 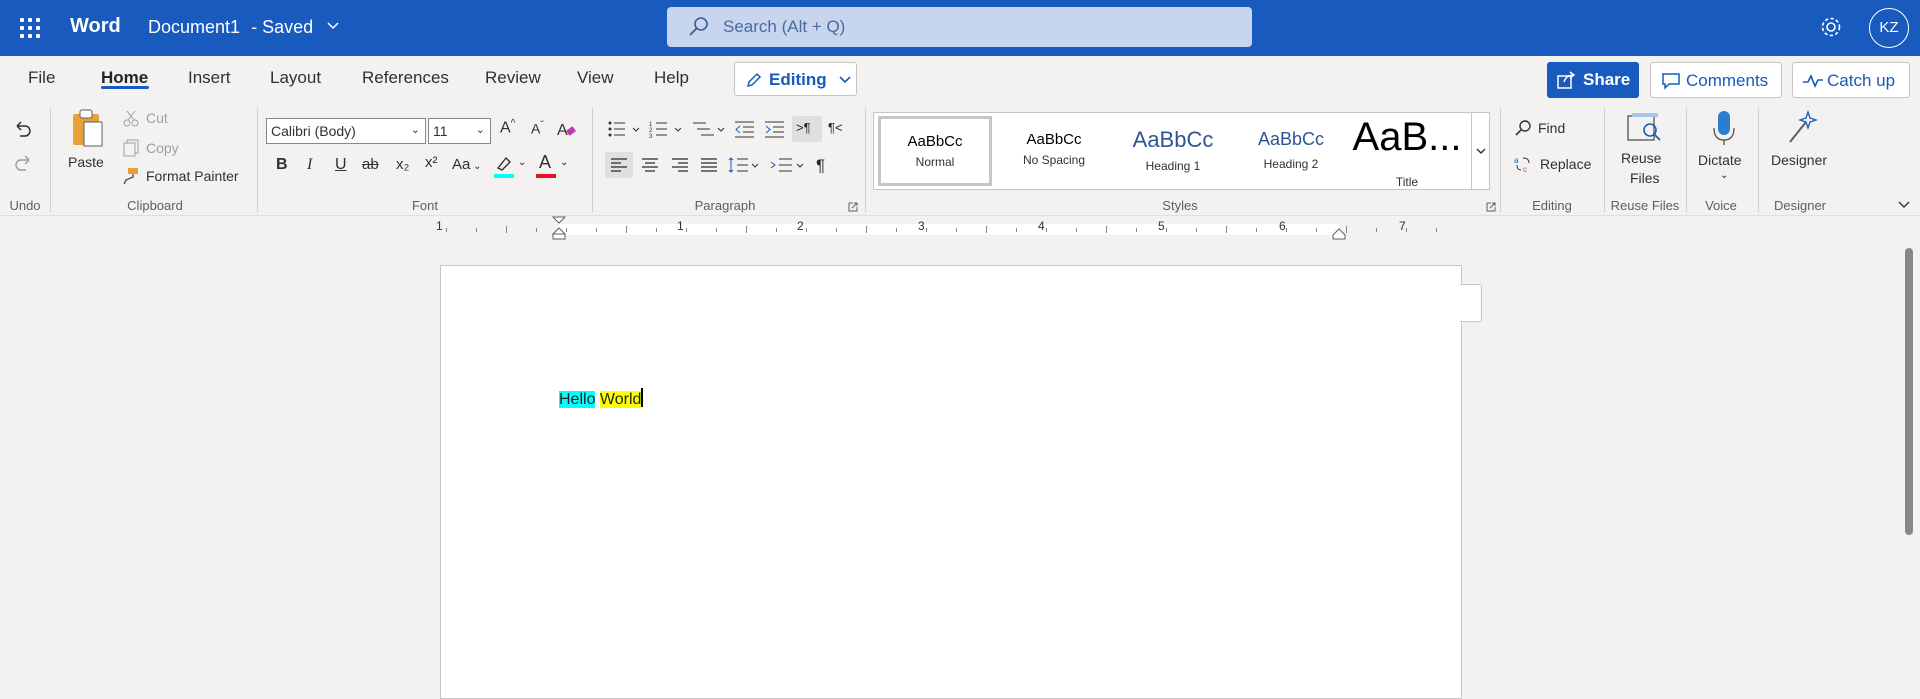 What do you see at coordinates (1559, 165) in the screenshot?
I see `replace-button: ac Replace` at bounding box center [1559, 165].